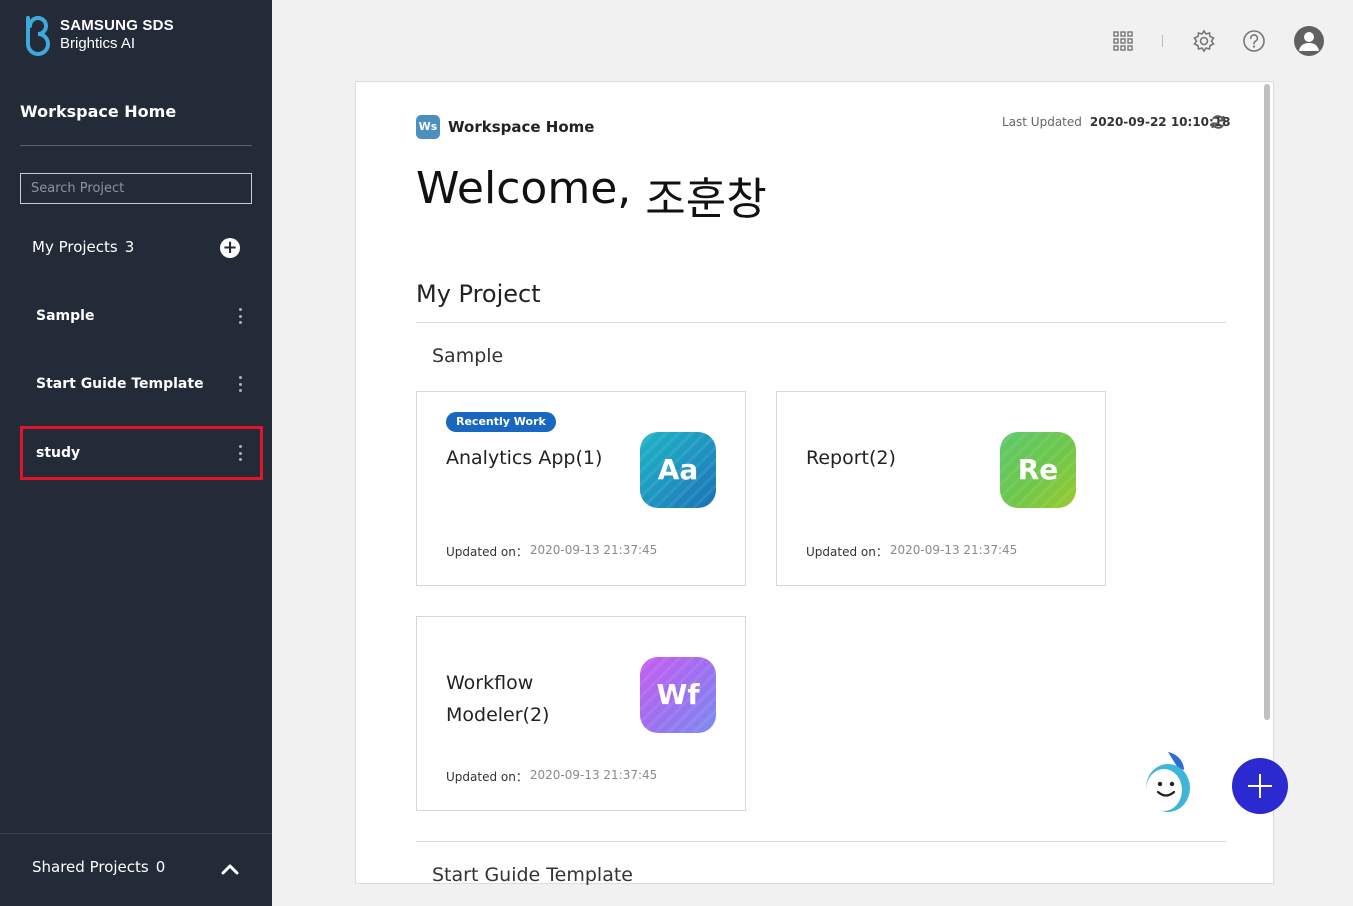 This screenshot has width=1353, height=906. Describe the element at coordinates (468, 356) in the screenshot. I see `project-group-title: Sample` at that location.